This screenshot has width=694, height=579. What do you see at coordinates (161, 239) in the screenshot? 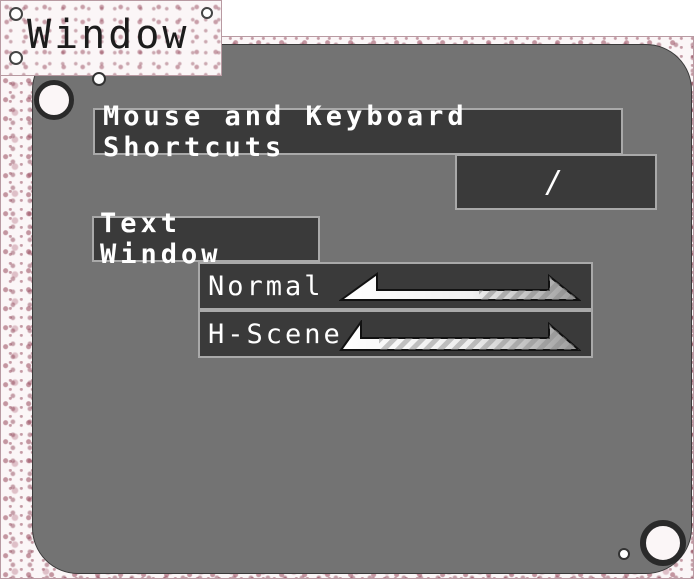
I see `text-window-heading-label: Text Window` at bounding box center [161, 239].